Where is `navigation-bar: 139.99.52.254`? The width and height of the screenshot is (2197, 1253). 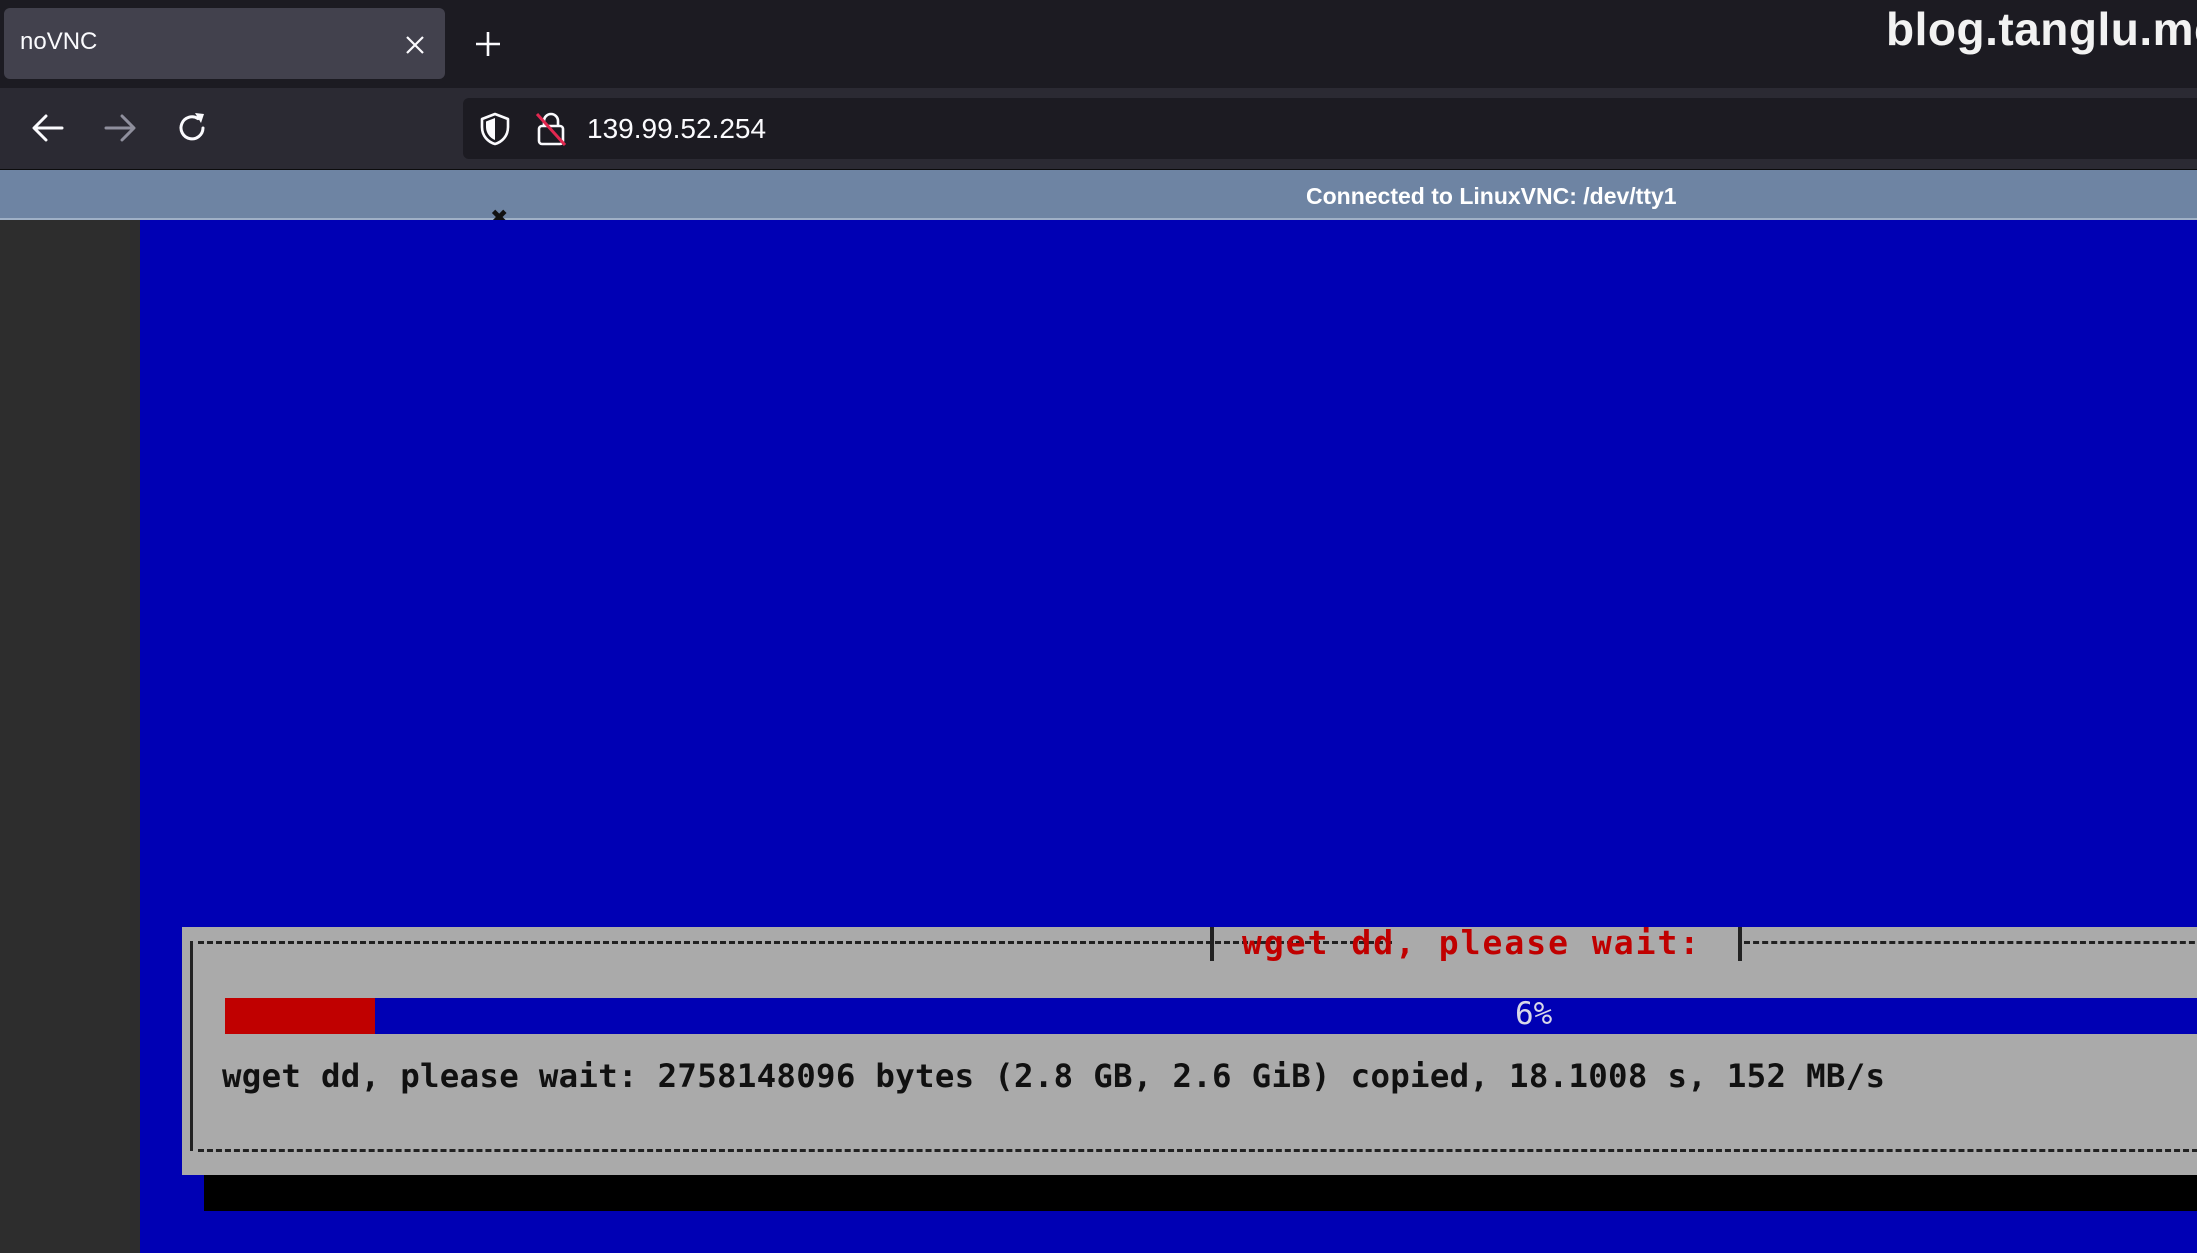 navigation-bar: 139.99.52.254 is located at coordinates (1098, 129).